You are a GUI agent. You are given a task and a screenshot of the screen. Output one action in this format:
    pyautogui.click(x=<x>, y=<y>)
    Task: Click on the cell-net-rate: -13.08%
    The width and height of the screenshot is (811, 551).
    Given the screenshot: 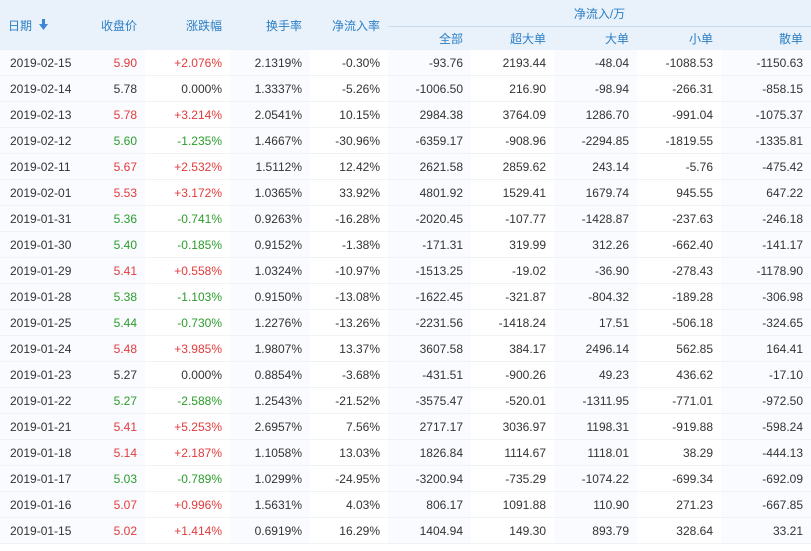 What is the action you would take?
    pyautogui.click(x=349, y=296)
    